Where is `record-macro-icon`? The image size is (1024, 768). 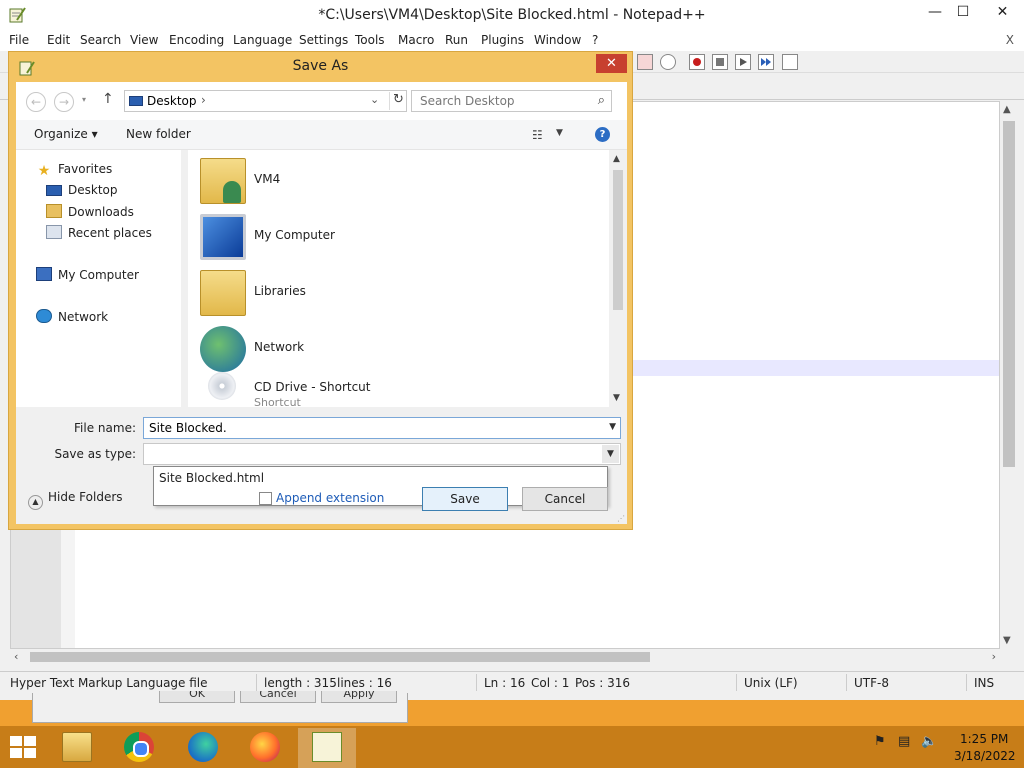 record-macro-icon is located at coordinates (697, 62).